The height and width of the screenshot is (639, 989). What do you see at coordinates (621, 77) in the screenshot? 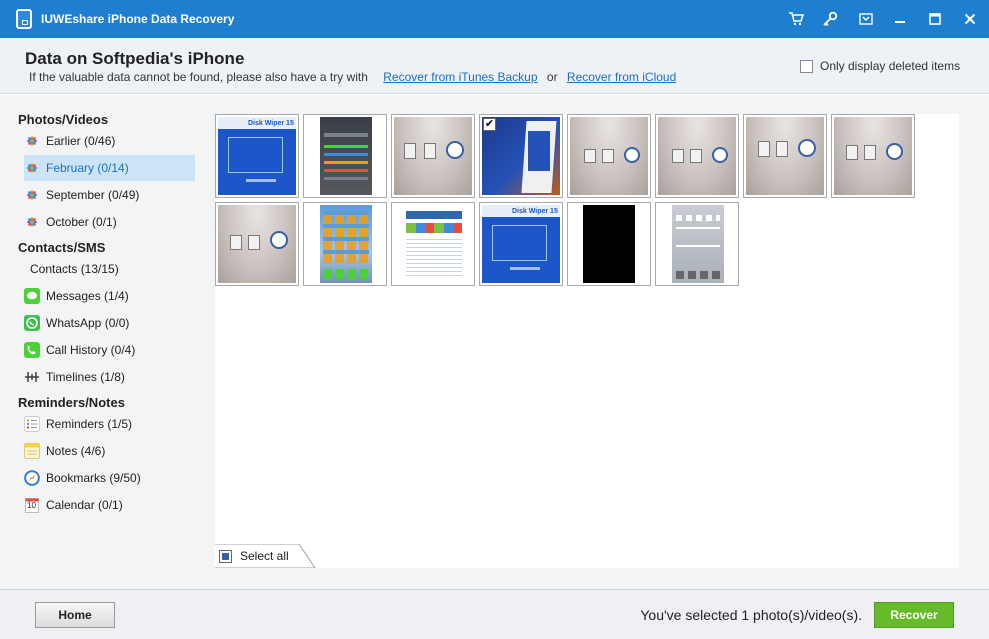
I see `icloud-link: Recover from iCloud` at bounding box center [621, 77].